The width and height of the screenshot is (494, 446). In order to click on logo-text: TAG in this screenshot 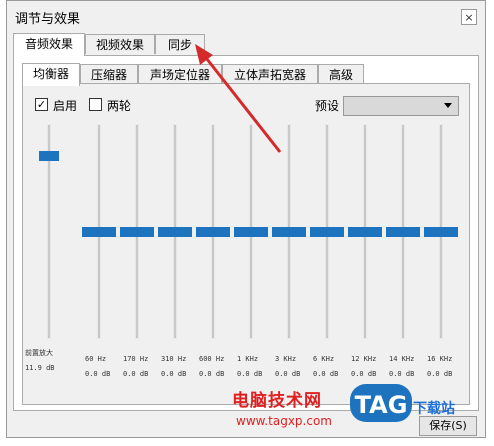, I will do `click(381, 405)`.